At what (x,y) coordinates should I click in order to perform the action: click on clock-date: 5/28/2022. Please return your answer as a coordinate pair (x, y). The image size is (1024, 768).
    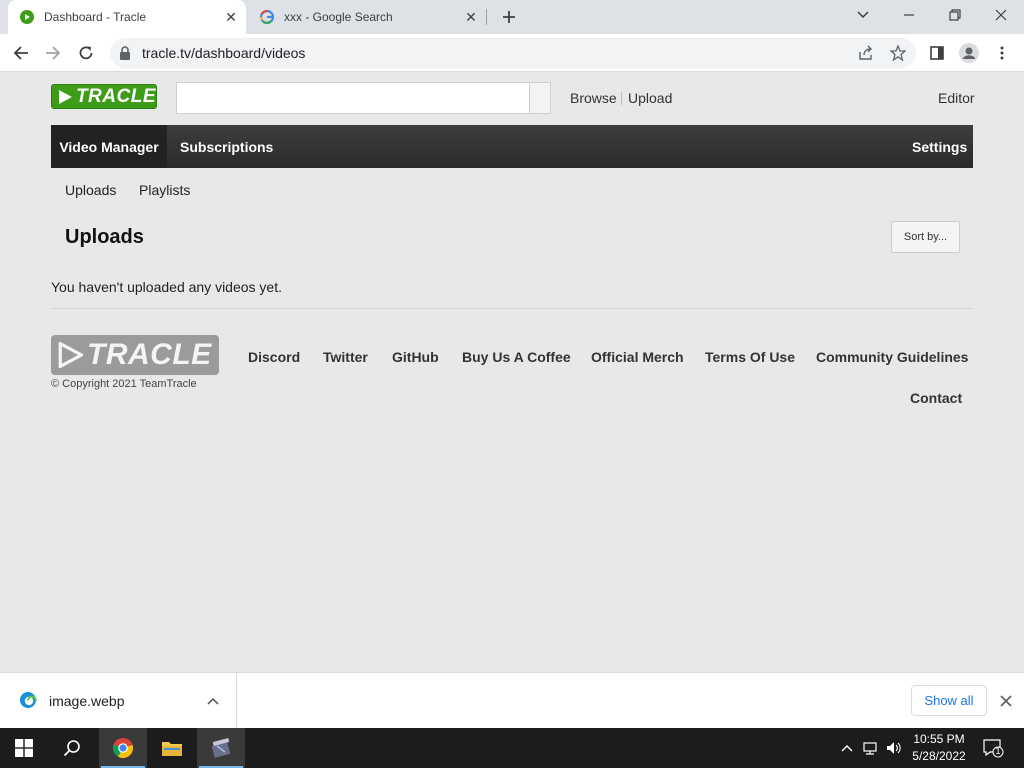
    Looking at the image, I should click on (939, 756).